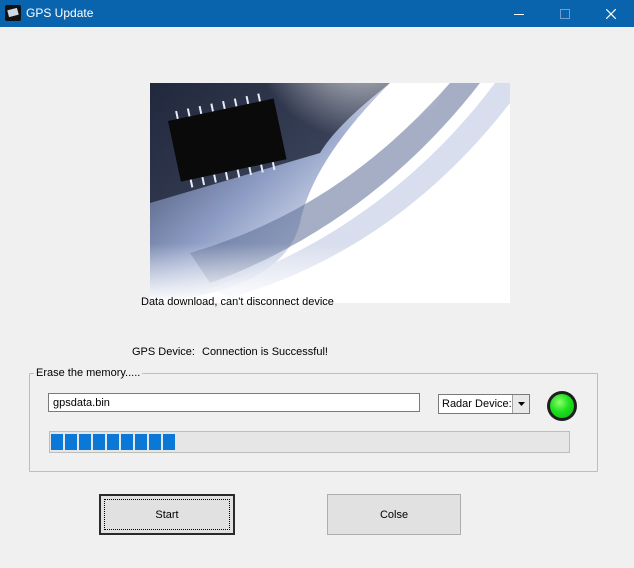 The width and height of the screenshot is (634, 568). Describe the element at coordinates (163, 352) in the screenshot. I see `gps-device-label: GPS Device:` at that location.